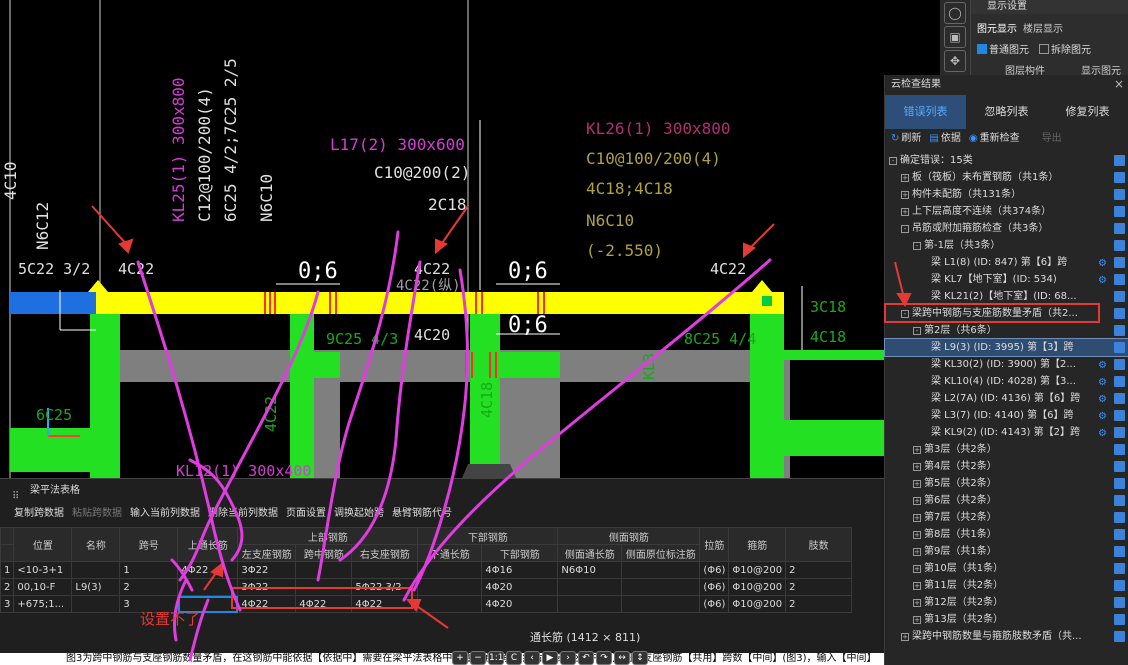 Image resolution: width=1128 pixels, height=665 pixels. I want to click on orbit-icon: ◯, so click(955, 13).